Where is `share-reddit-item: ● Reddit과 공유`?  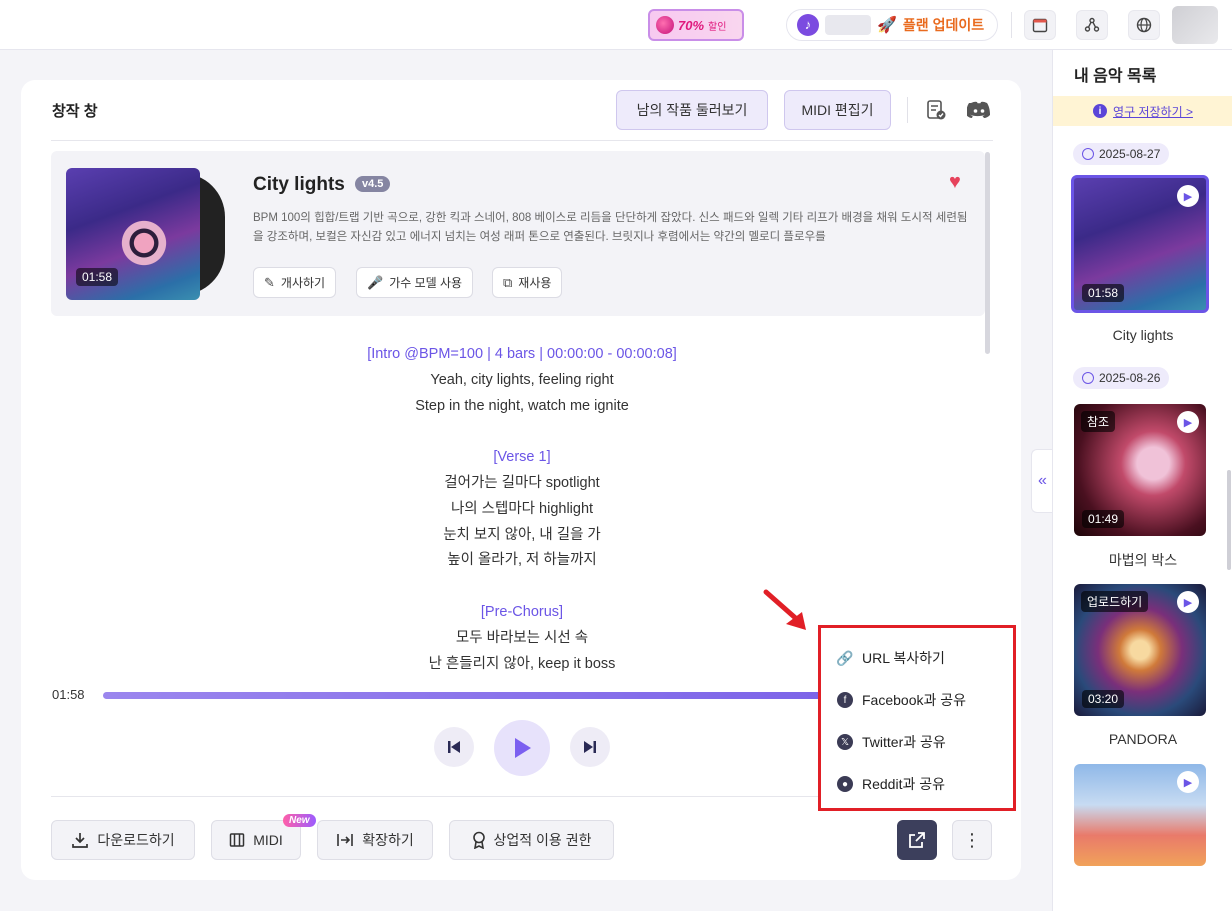 share-reddit-item: ● Reddit과 공유 is located at coordinates (891, 784).